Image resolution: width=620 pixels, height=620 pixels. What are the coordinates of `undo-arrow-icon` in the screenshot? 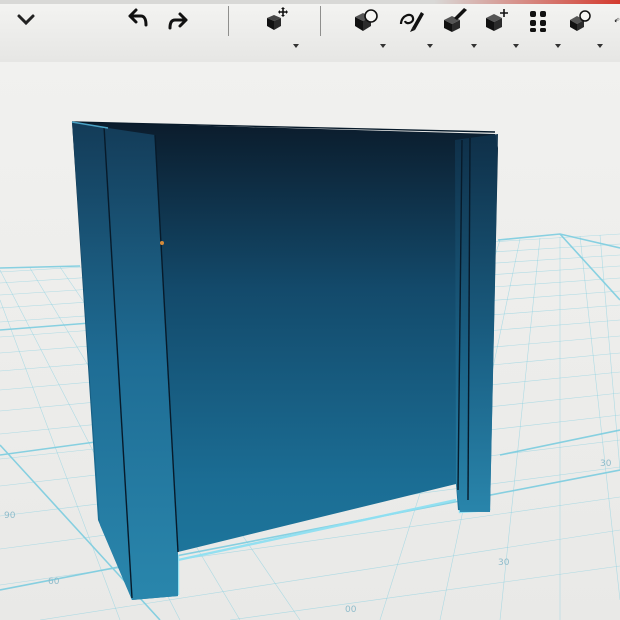 It's located at (138, 17).